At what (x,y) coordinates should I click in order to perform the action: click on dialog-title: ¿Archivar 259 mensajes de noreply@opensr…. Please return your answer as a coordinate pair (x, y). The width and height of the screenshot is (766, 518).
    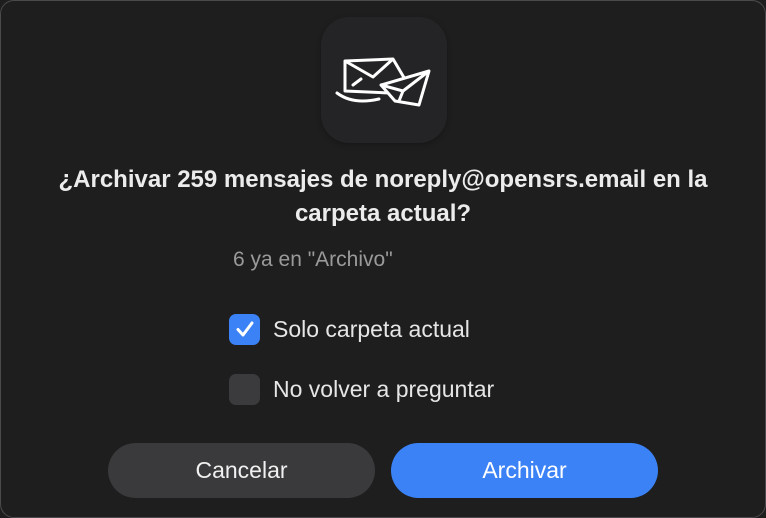
    Looking at the image, I should click on (383, 196).